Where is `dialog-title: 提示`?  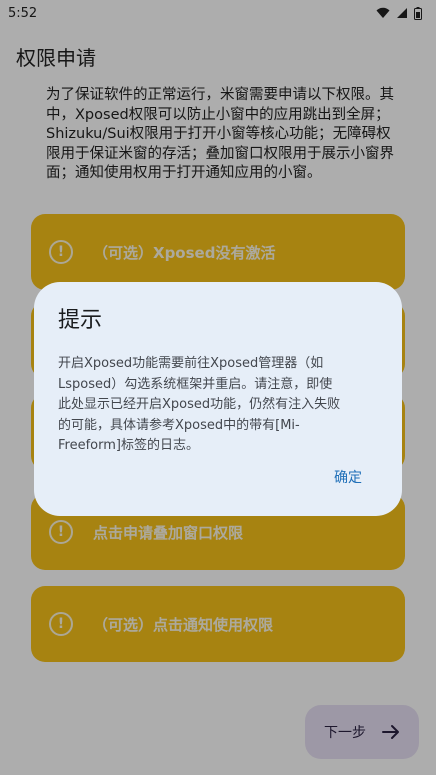 dialog-title: 提示 is located at coordinates (80, 320).